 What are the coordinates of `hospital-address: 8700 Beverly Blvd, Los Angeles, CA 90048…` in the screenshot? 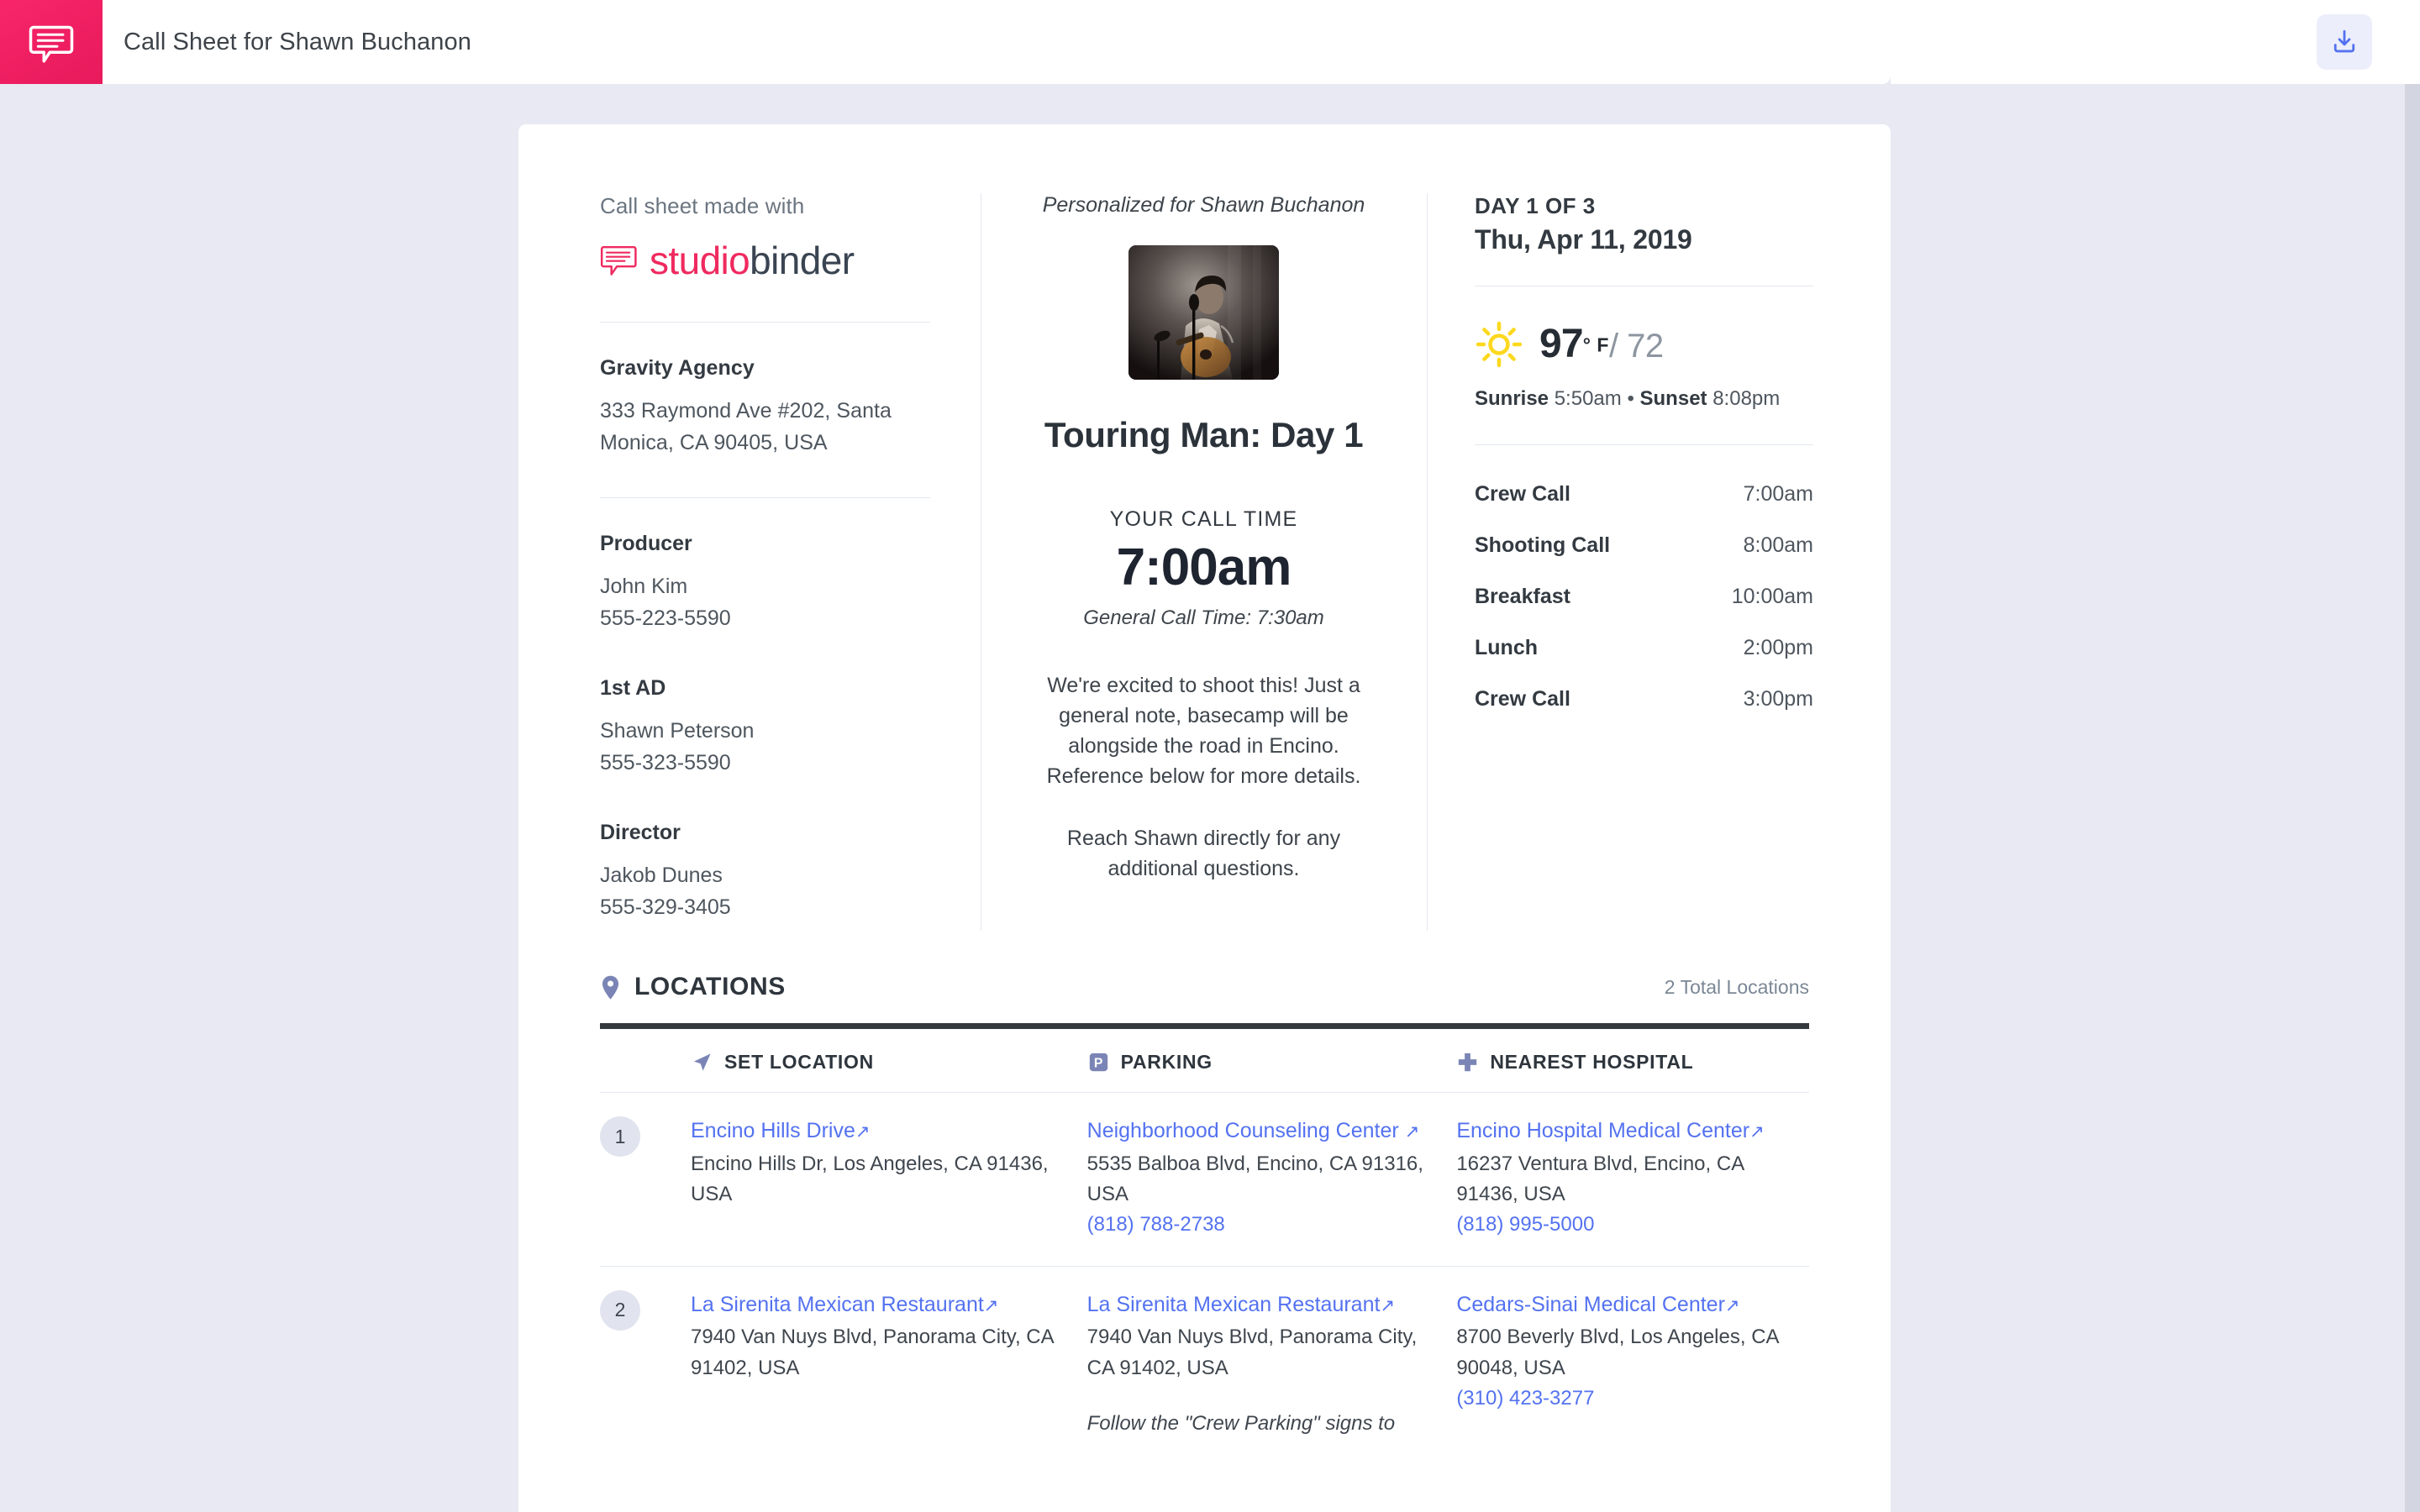 It's located at (1618, 1352).